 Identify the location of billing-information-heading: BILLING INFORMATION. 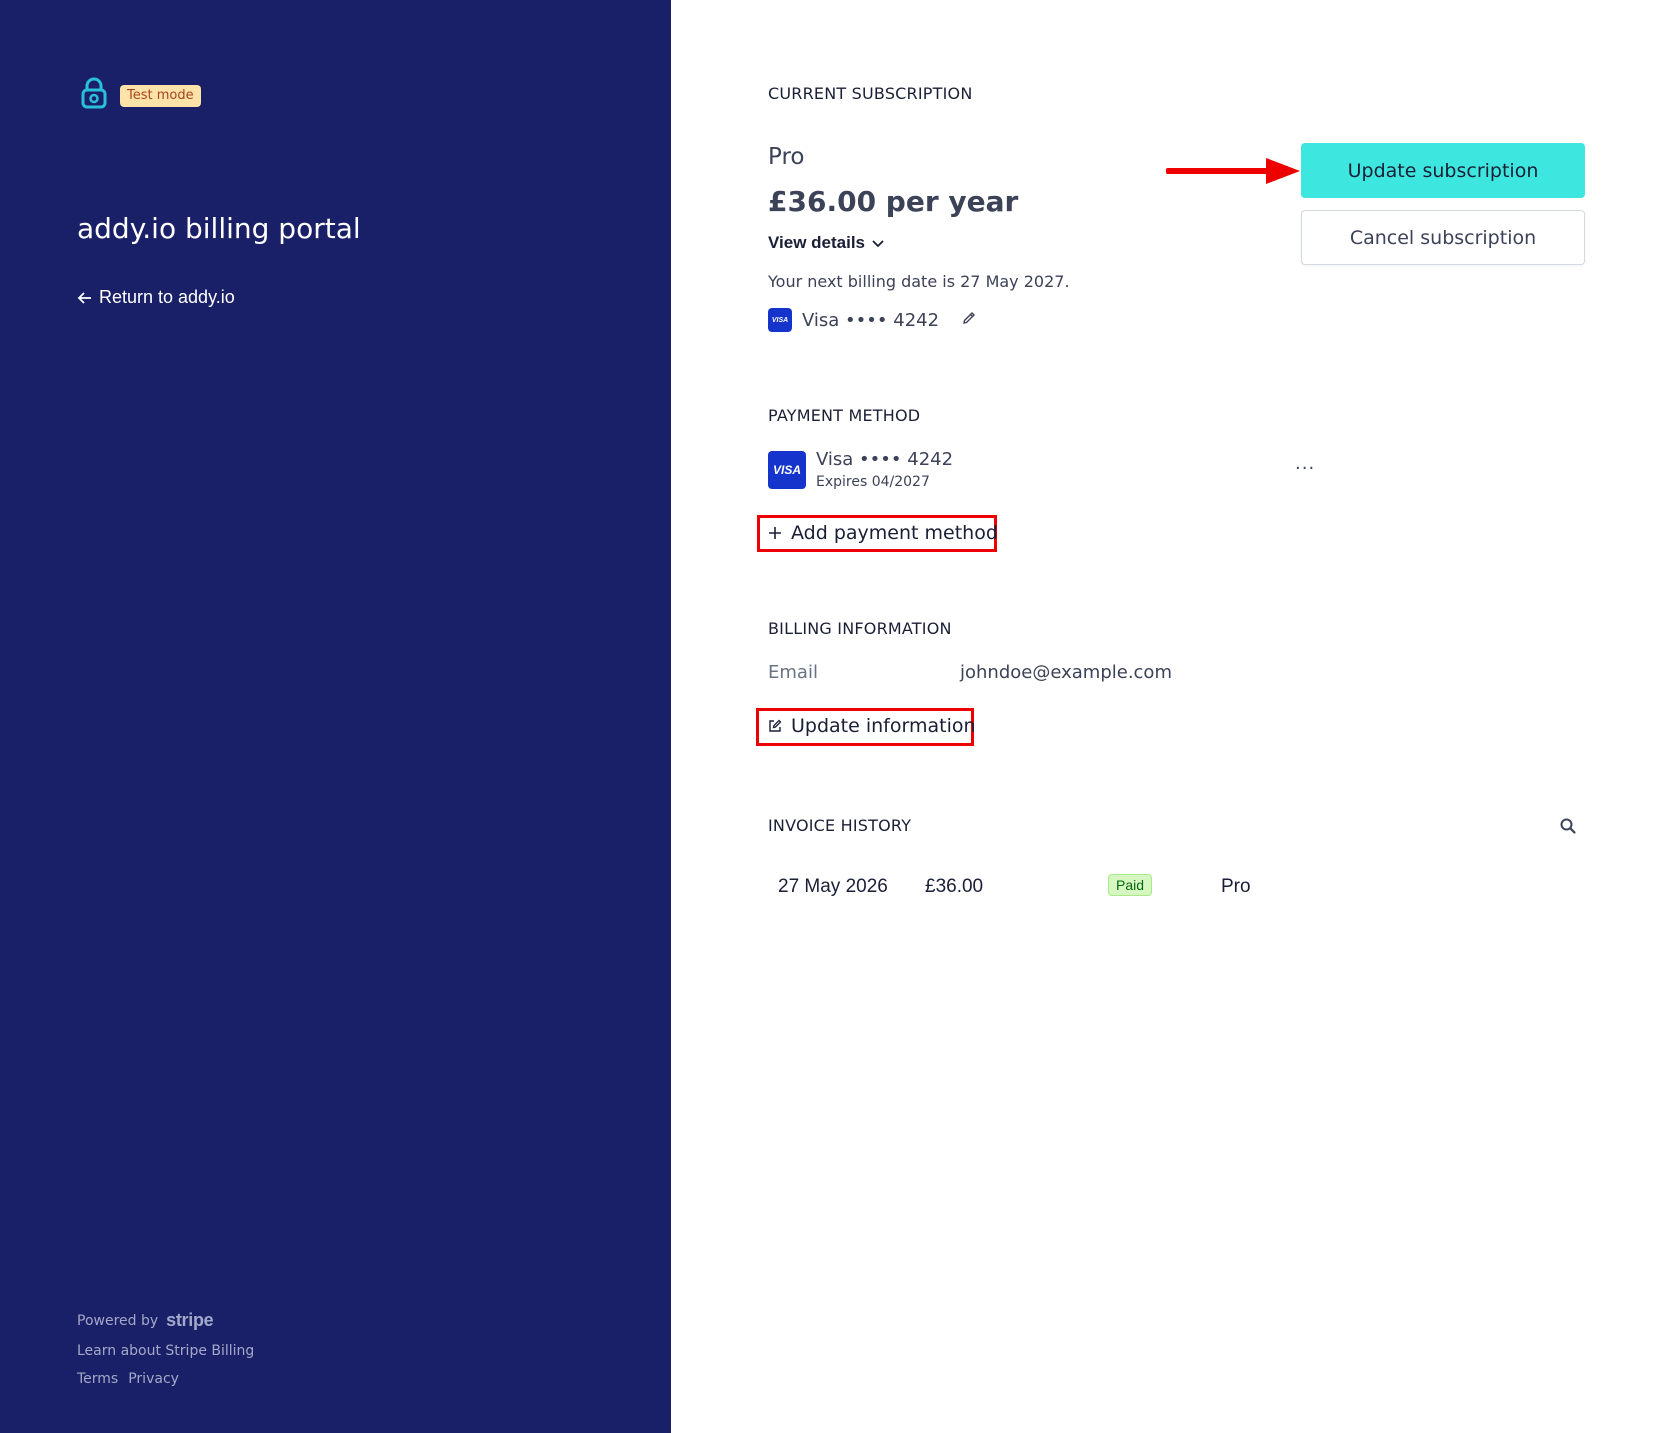
(860, 628).